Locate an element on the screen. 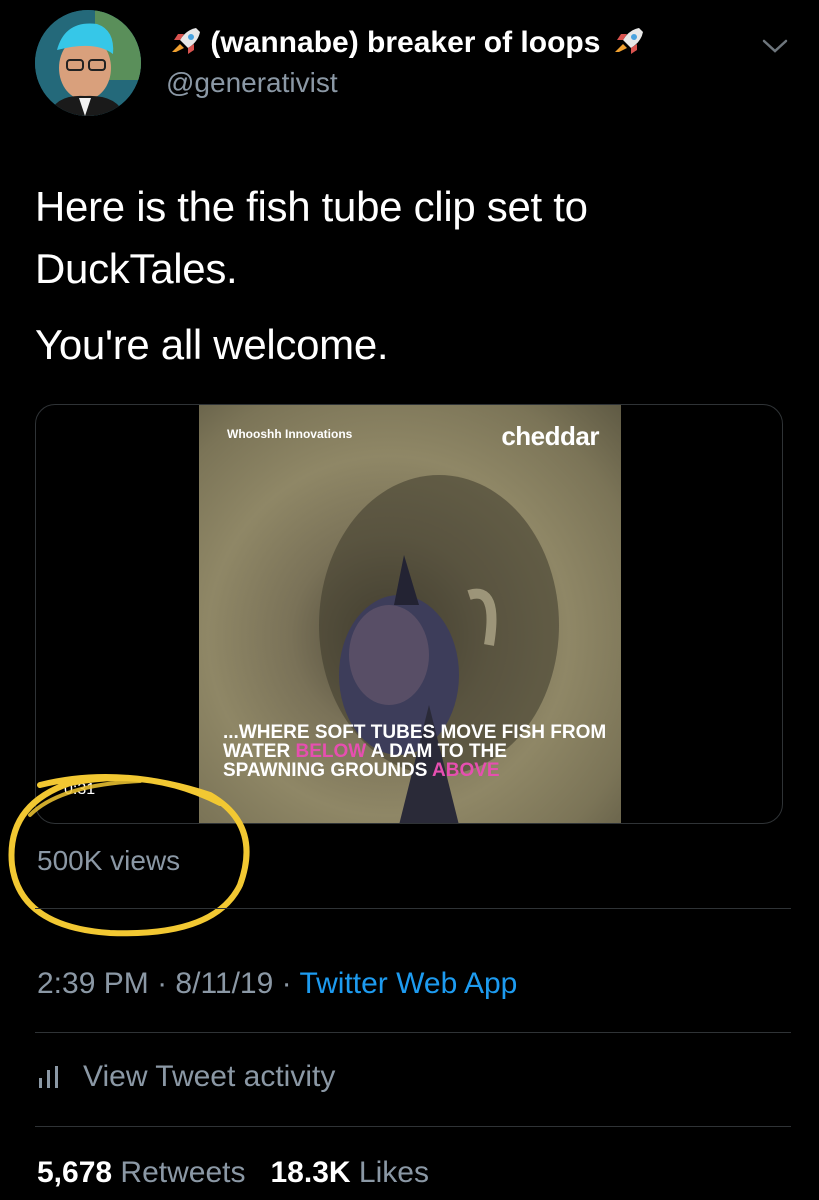 Image resolution: width=819 pixels, height=1200 pixels. chevron-down-icon is located at coordinates (775, 46).